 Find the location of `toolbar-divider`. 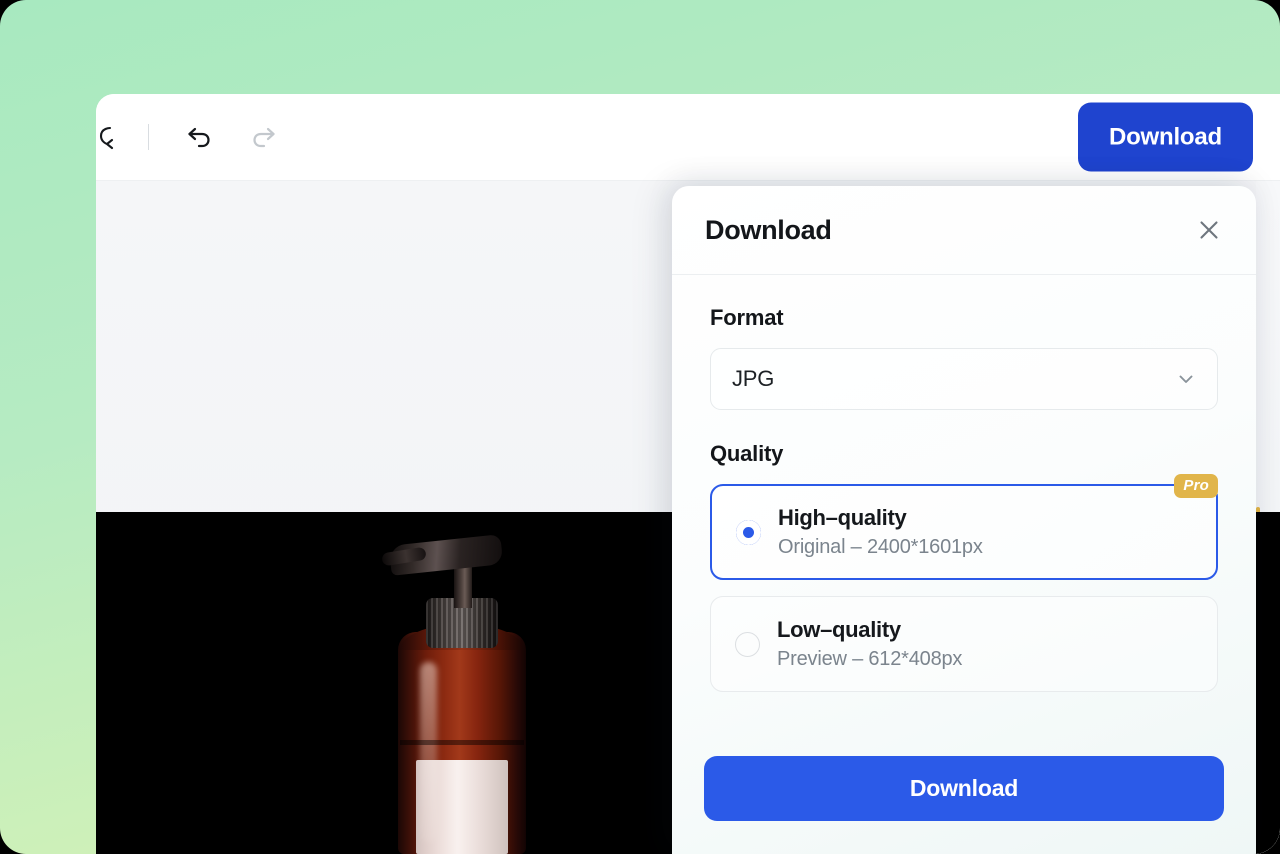

toolbar-divider is located at coordinates (148, 137).